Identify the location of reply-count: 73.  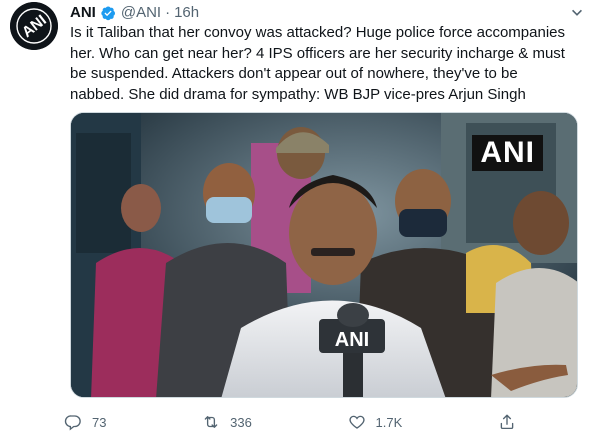
(99, 422).